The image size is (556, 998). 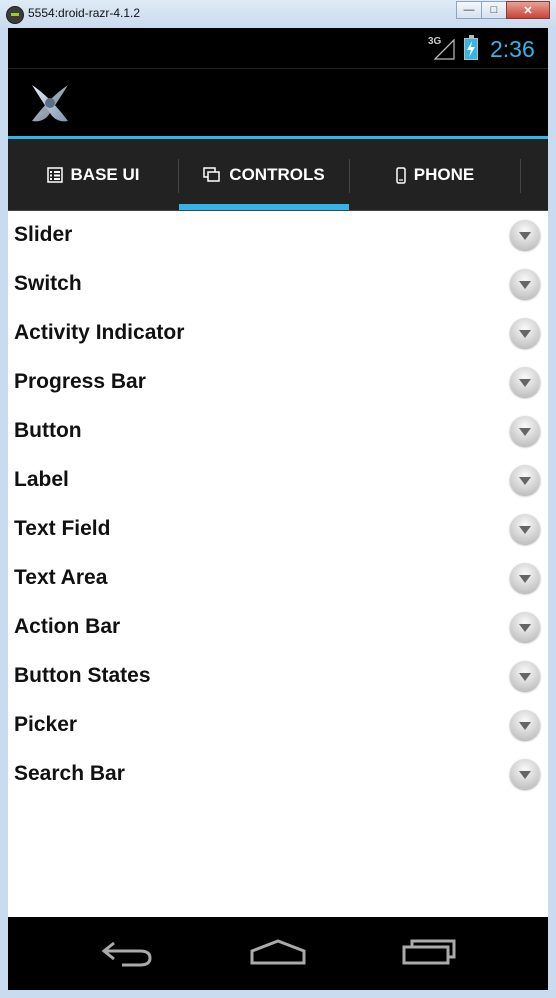 I want to click on status-clock: 2:36, so click(x=512, y=49).